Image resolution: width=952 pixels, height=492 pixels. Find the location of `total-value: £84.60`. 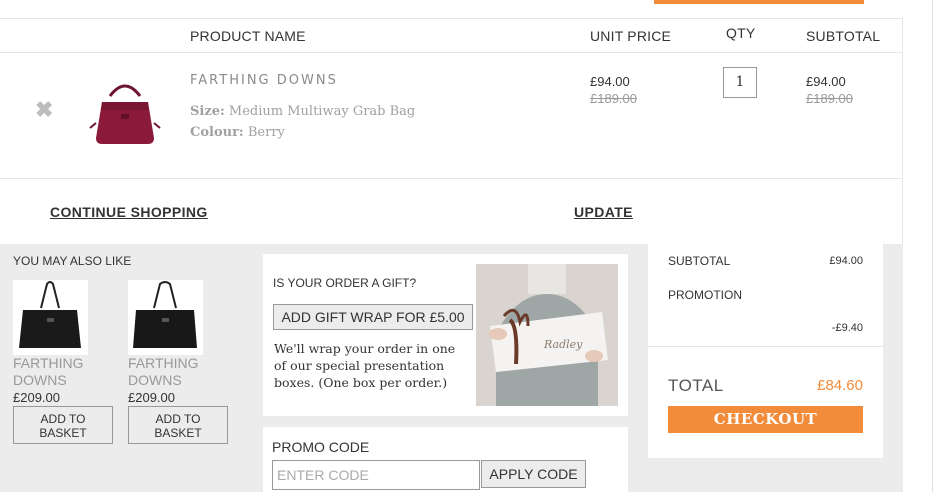

total-value: £84.60 is located at coordinates (840, 385).